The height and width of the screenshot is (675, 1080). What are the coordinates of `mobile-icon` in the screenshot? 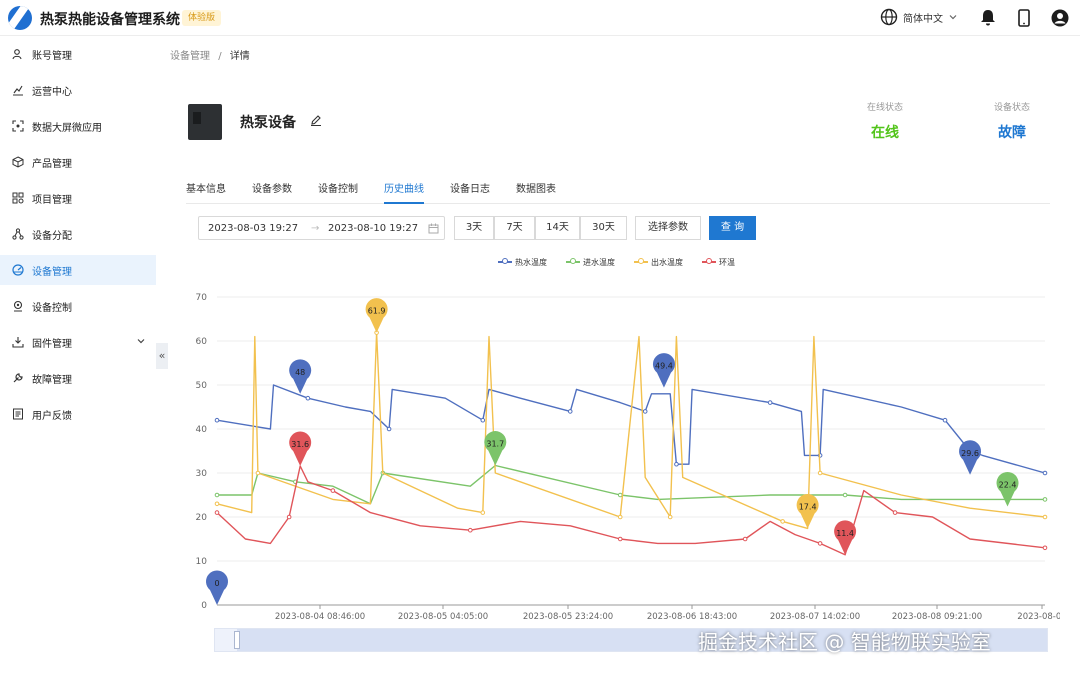 It's located at (1024, 18).